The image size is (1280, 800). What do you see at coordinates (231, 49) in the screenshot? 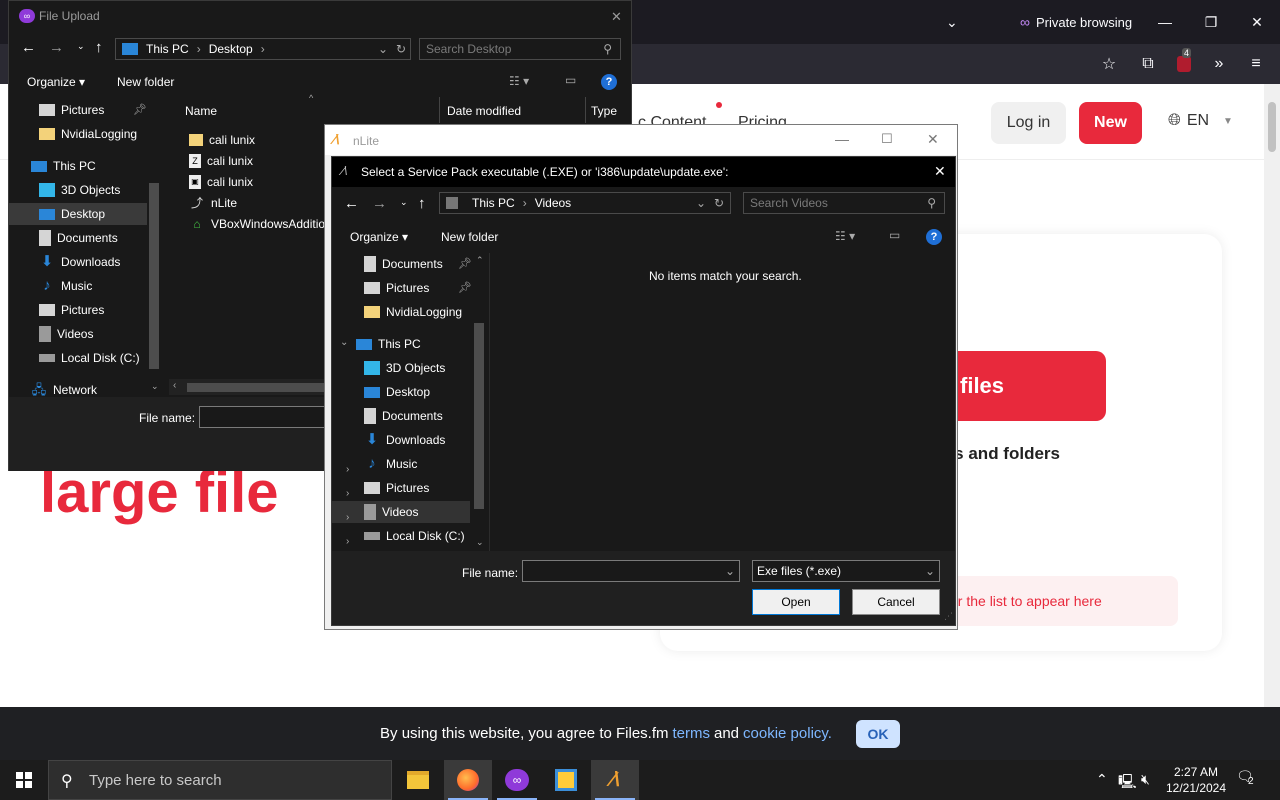
I see `breadcrumb-desktop: Desktop` at bounding box center [231, 49].